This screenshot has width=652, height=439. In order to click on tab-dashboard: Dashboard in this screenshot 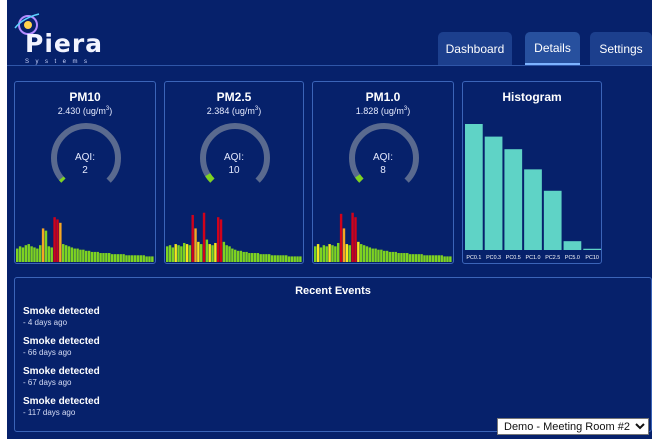, I will do `click(475, 48)`.